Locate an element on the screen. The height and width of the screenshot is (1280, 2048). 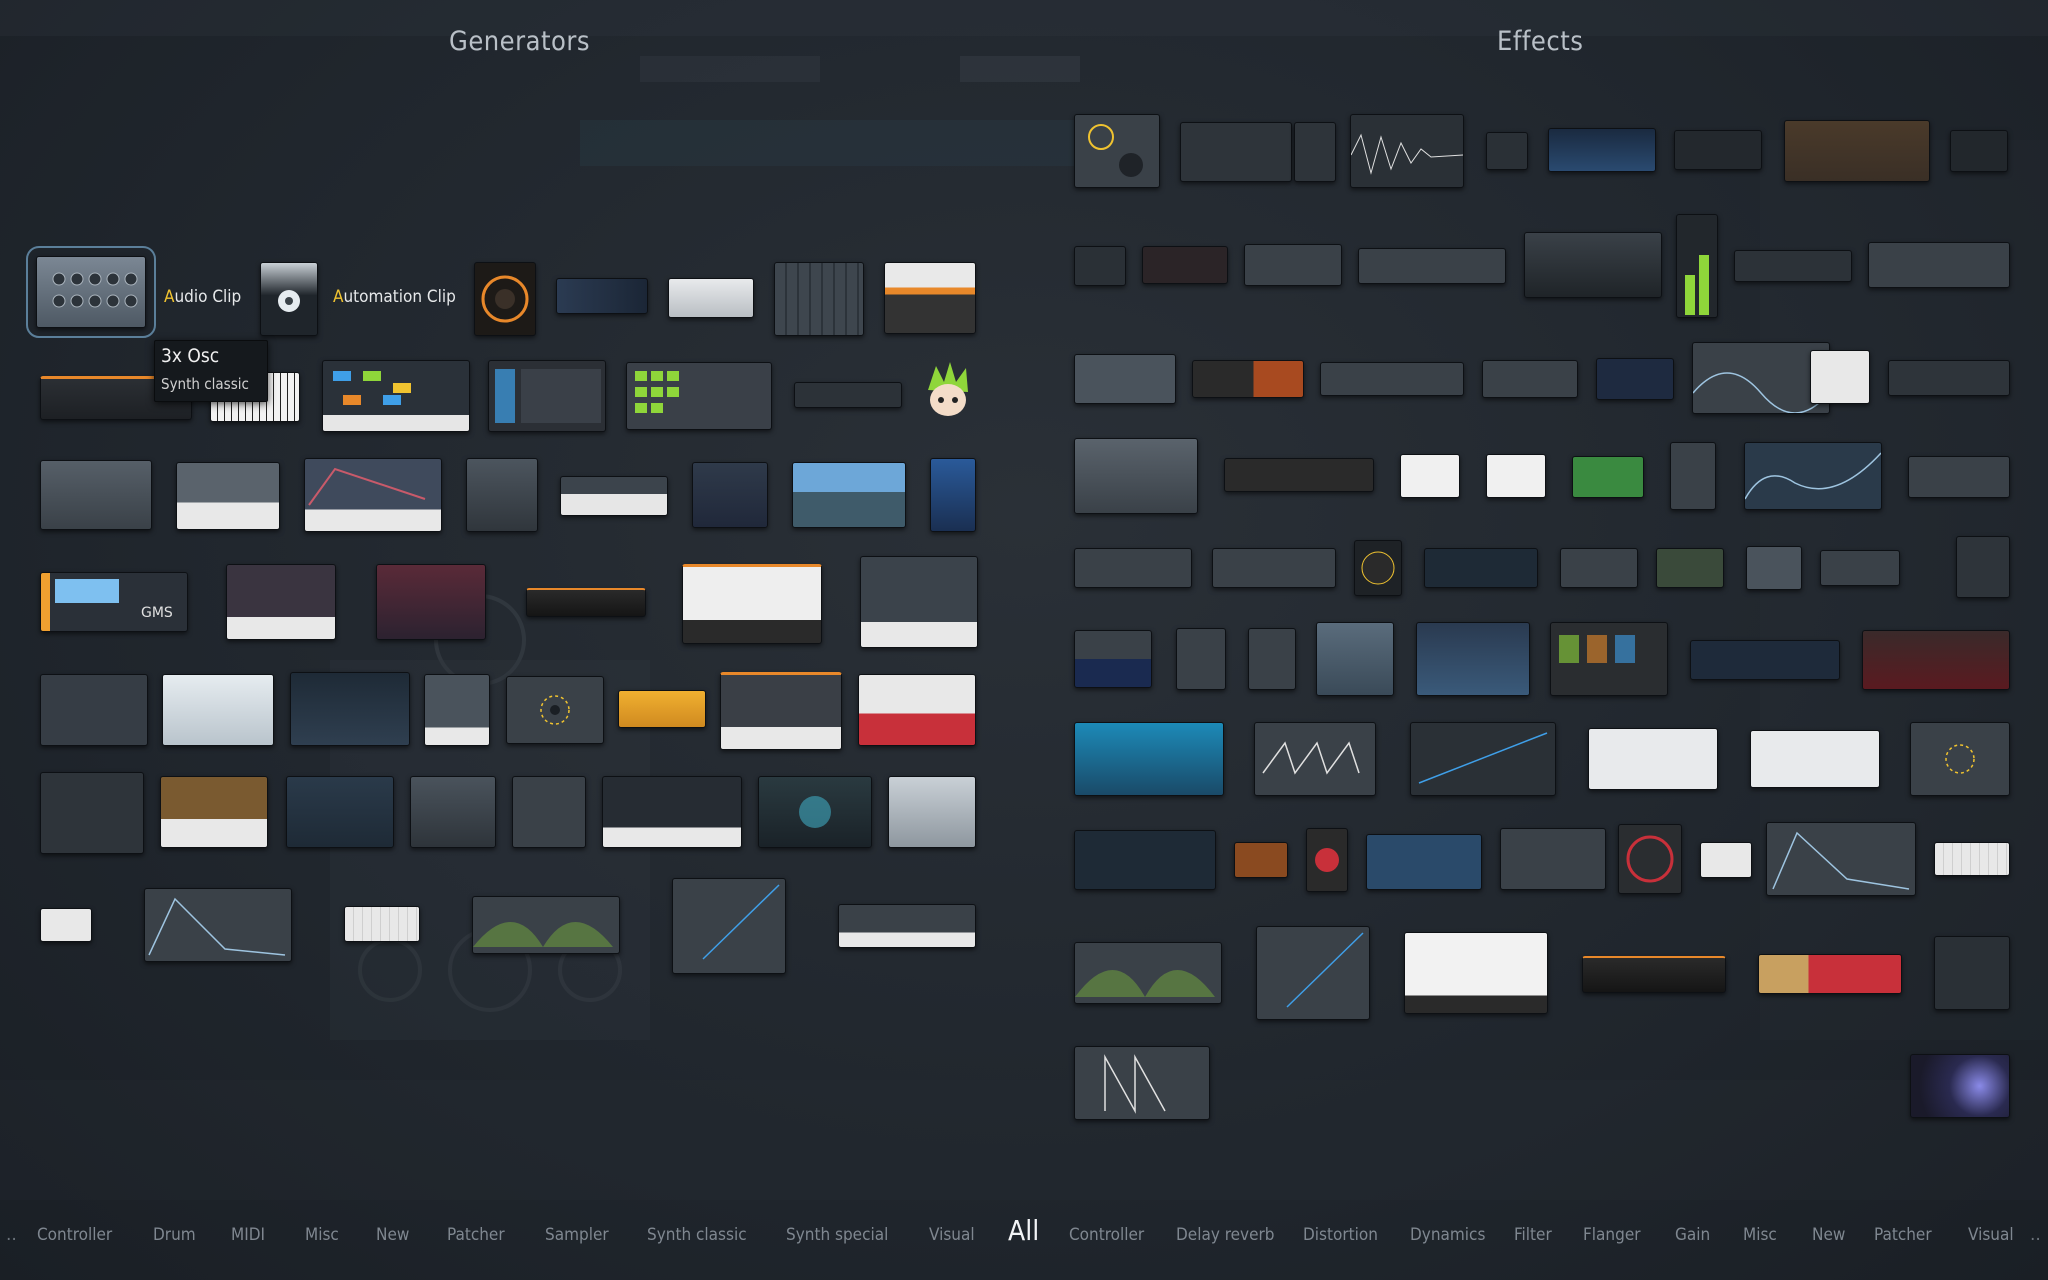
effect-ramp-grid is located at coordinates (1483, 759).